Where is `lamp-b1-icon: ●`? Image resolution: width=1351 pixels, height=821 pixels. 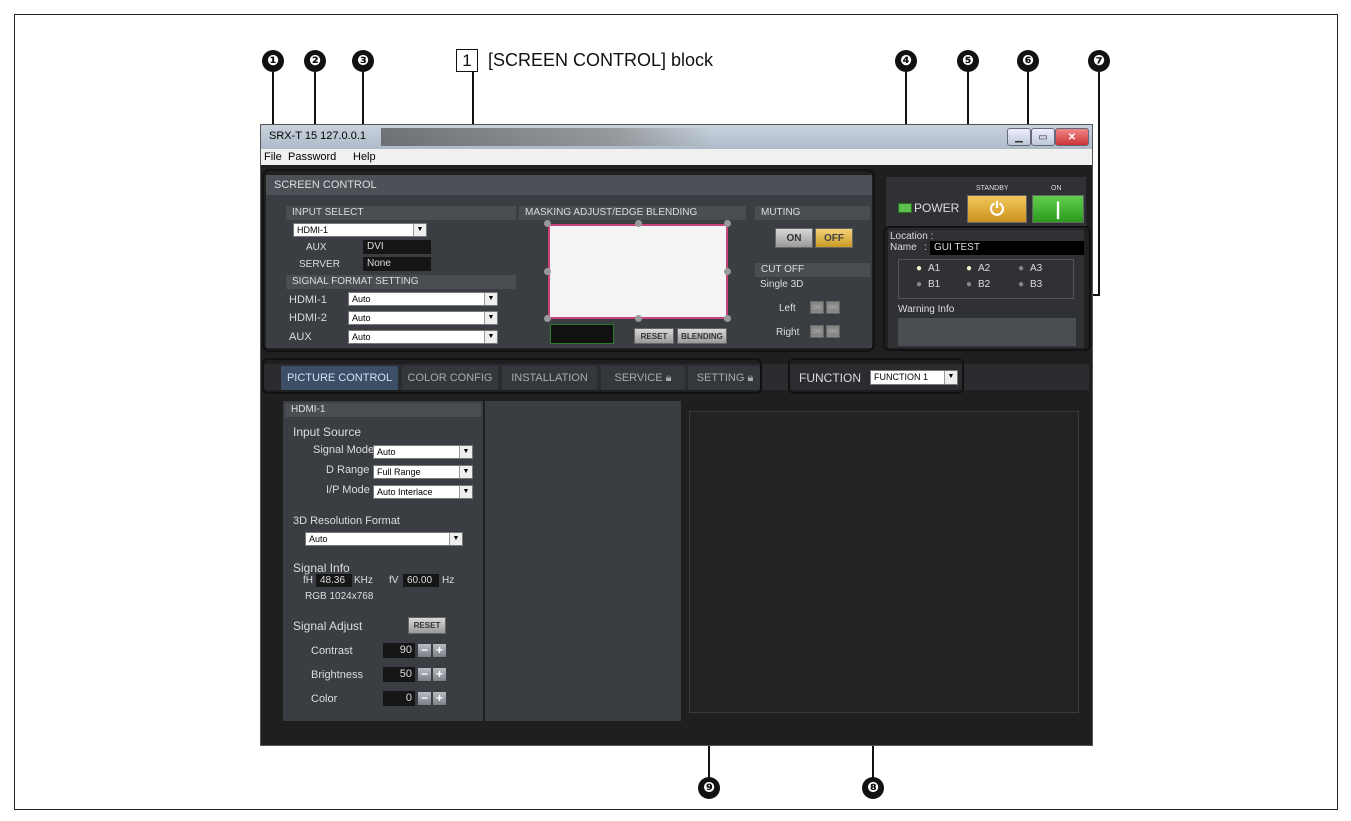 lamp-b1-icon: ● is located at coordinates (919, 284).